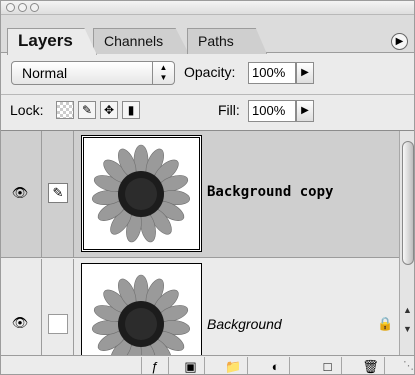 Image resolution: width=415 pixels, height=375 pixels. Describe the element at coordinates (58, 307) in the screenshot. I see `link-cell` at that location.